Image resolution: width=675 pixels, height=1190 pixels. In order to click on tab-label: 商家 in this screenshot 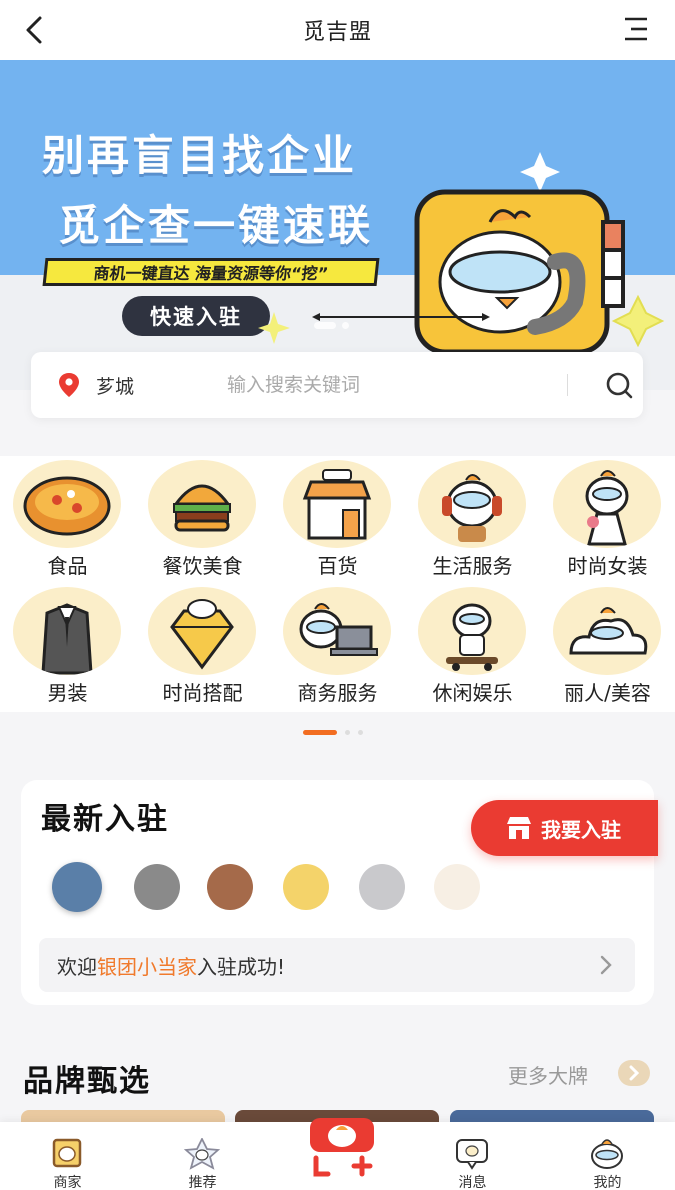, I will do `click(67, 1182)`.